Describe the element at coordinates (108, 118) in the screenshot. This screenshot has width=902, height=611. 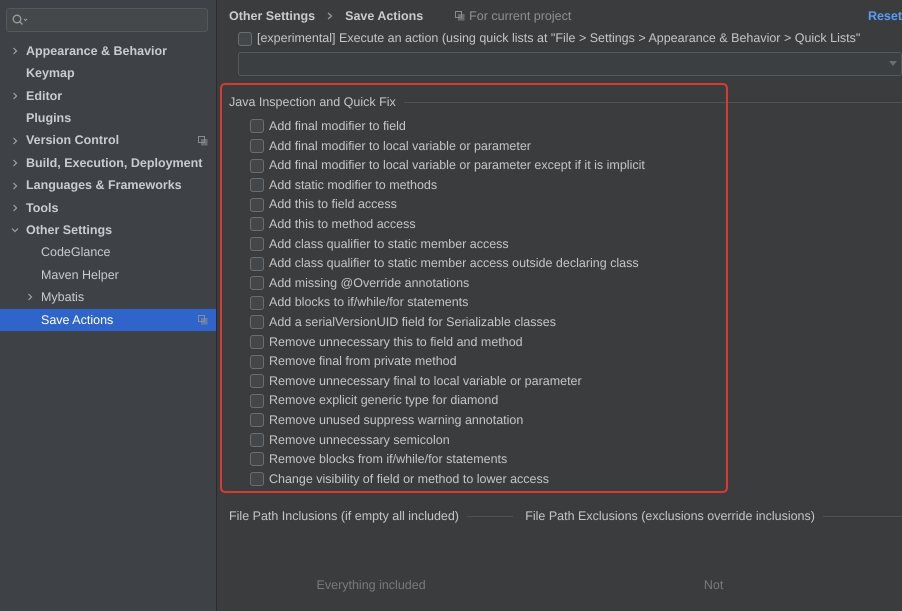
I see `tree-item: Plugins` at that location.